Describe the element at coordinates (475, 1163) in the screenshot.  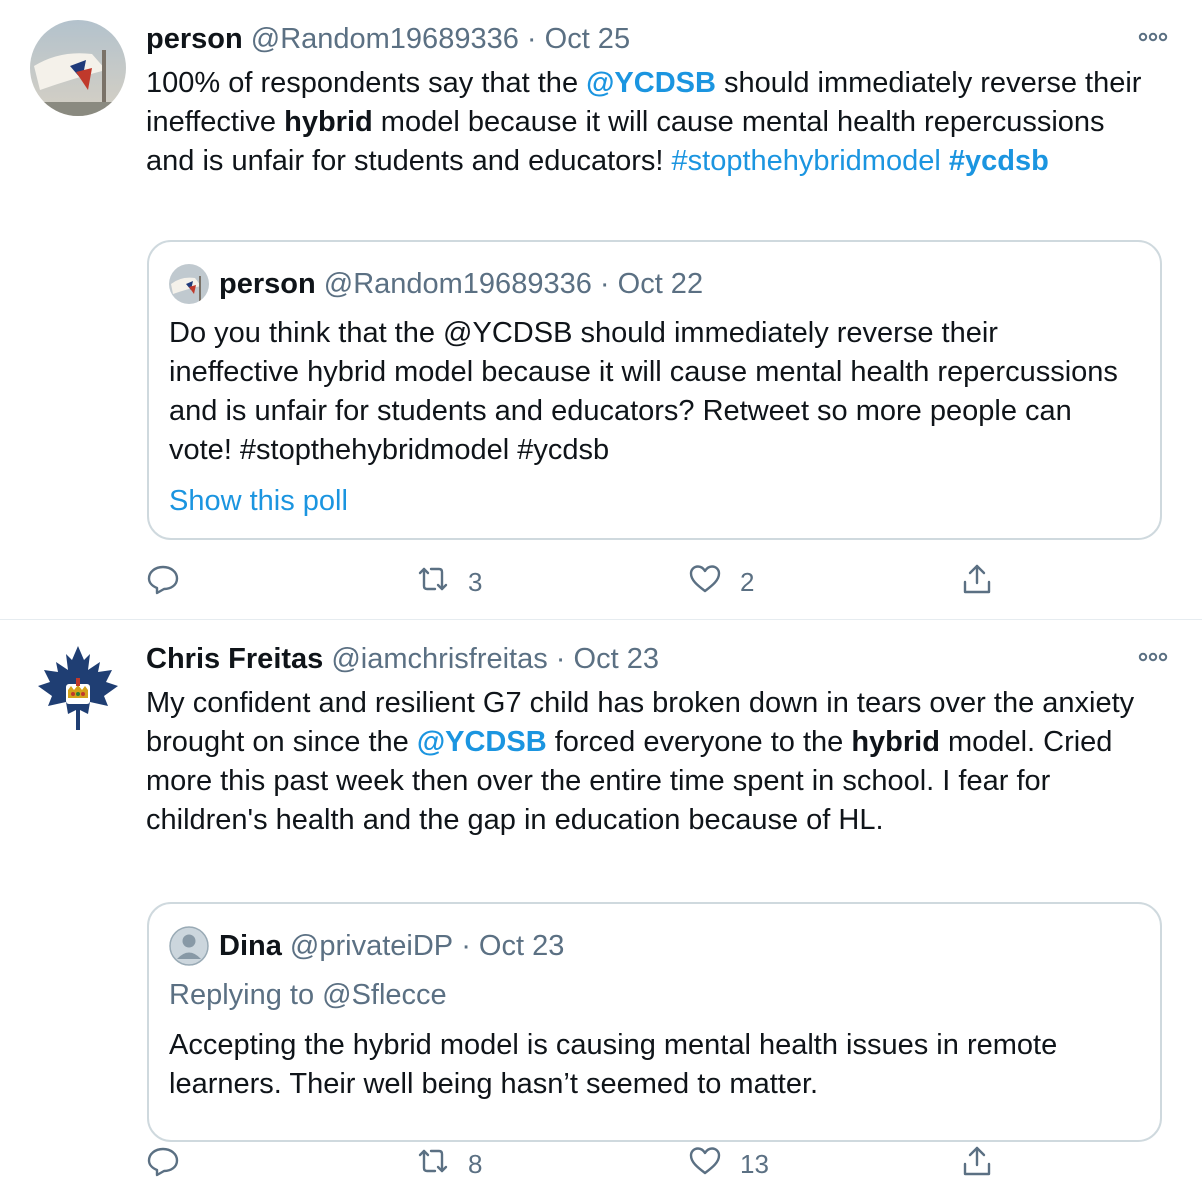
I see `retweet-count: 8` at that location.